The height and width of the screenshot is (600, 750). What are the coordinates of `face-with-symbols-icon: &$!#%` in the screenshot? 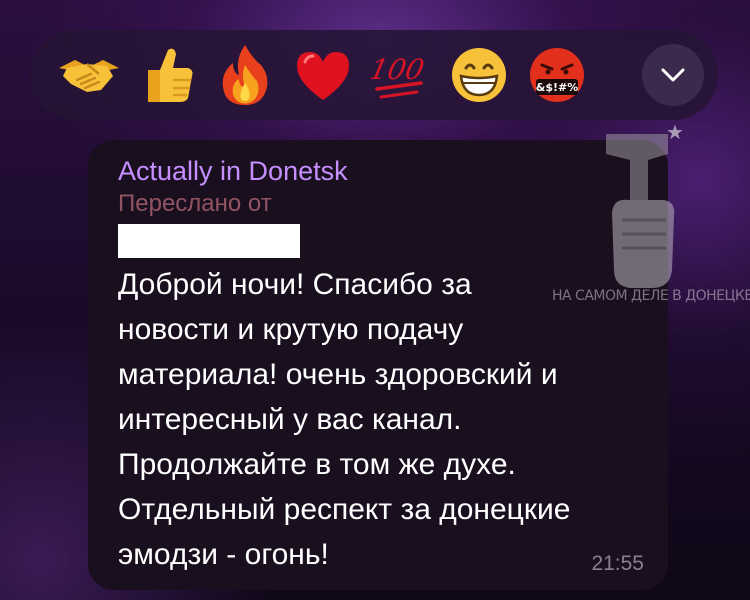 It's located at (557, 75).